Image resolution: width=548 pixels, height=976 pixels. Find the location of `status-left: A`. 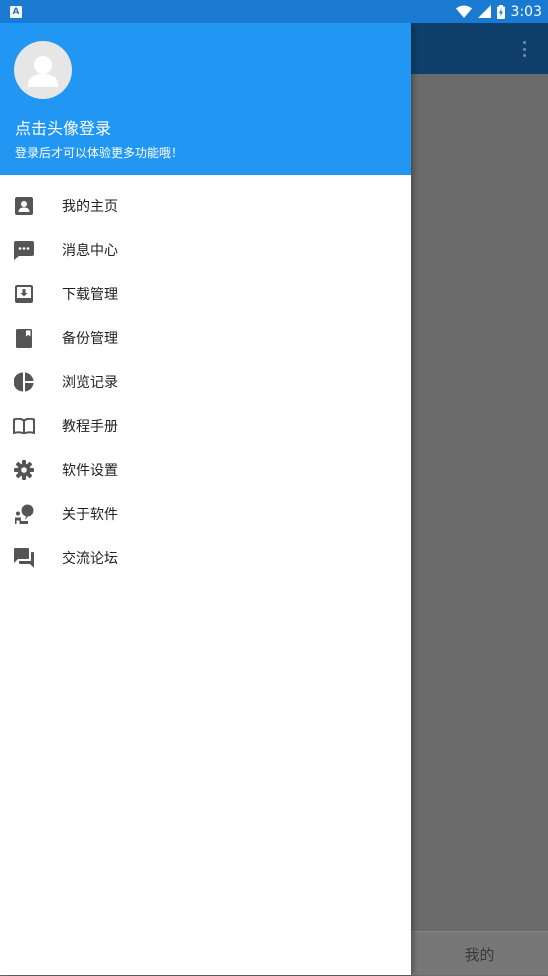

status-left: A is located at coordinates (16, 11).